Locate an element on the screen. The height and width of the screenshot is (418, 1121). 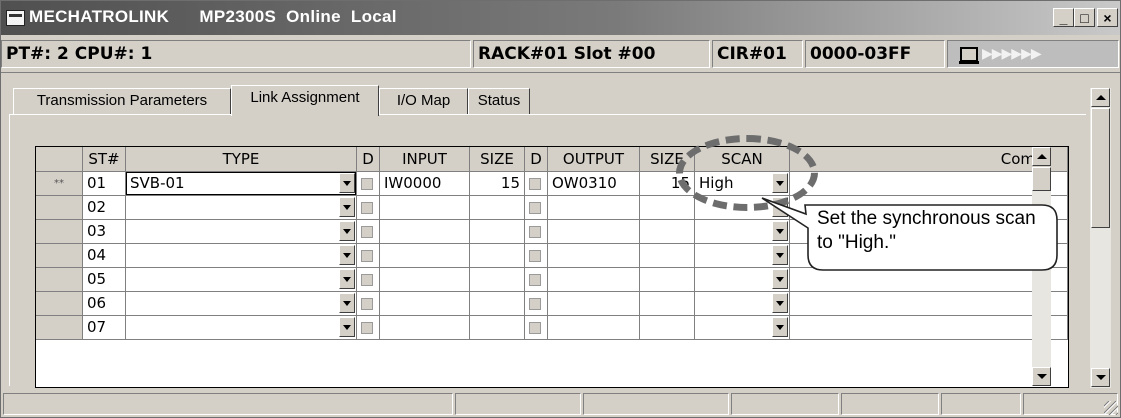
panel-vertical-scrollbar is located at coordinates (1100, 238).